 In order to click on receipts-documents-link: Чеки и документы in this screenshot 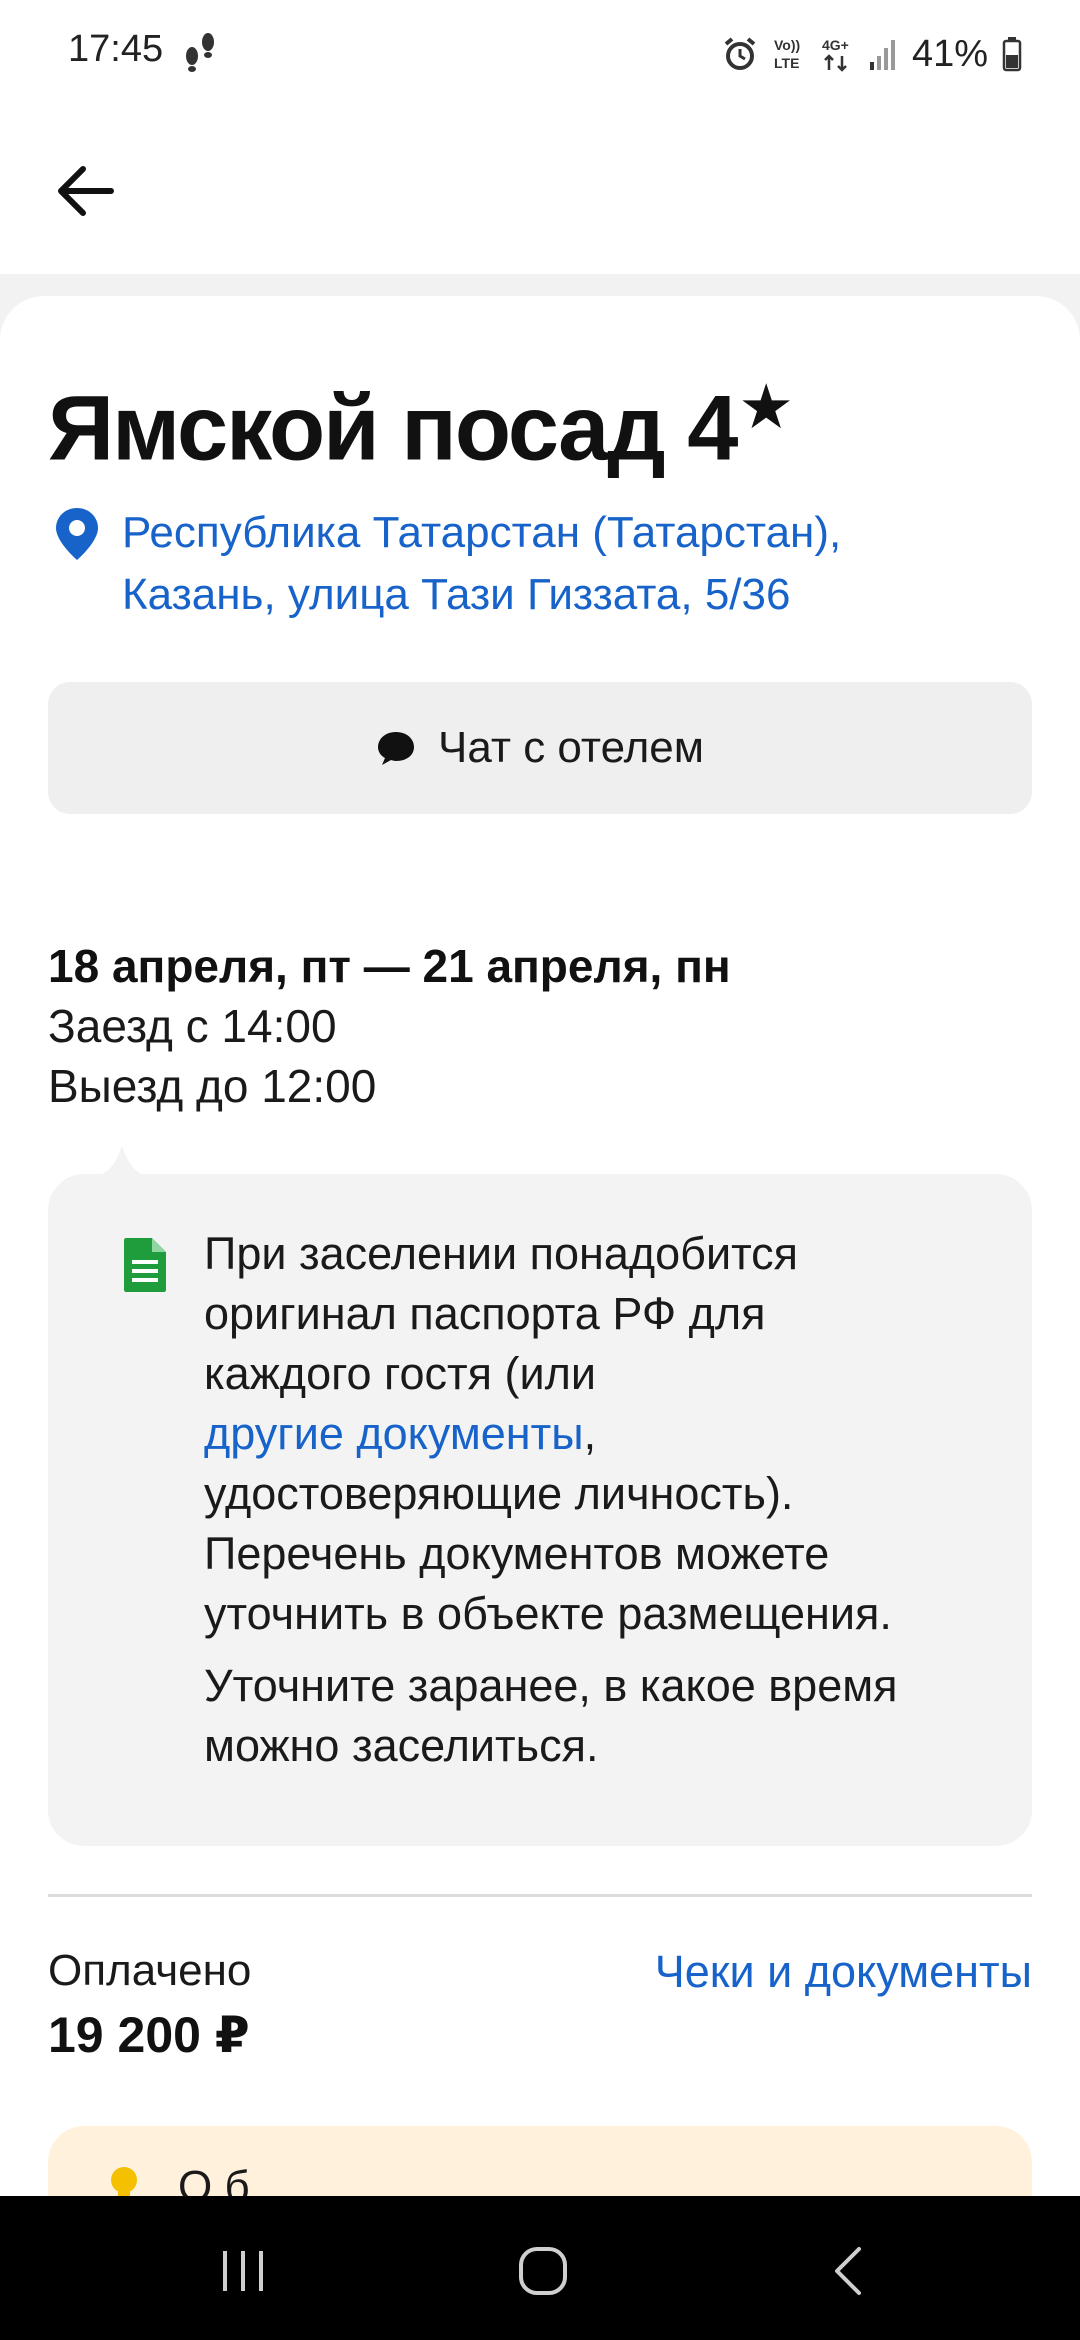, I will do `click(843, 1972)`.